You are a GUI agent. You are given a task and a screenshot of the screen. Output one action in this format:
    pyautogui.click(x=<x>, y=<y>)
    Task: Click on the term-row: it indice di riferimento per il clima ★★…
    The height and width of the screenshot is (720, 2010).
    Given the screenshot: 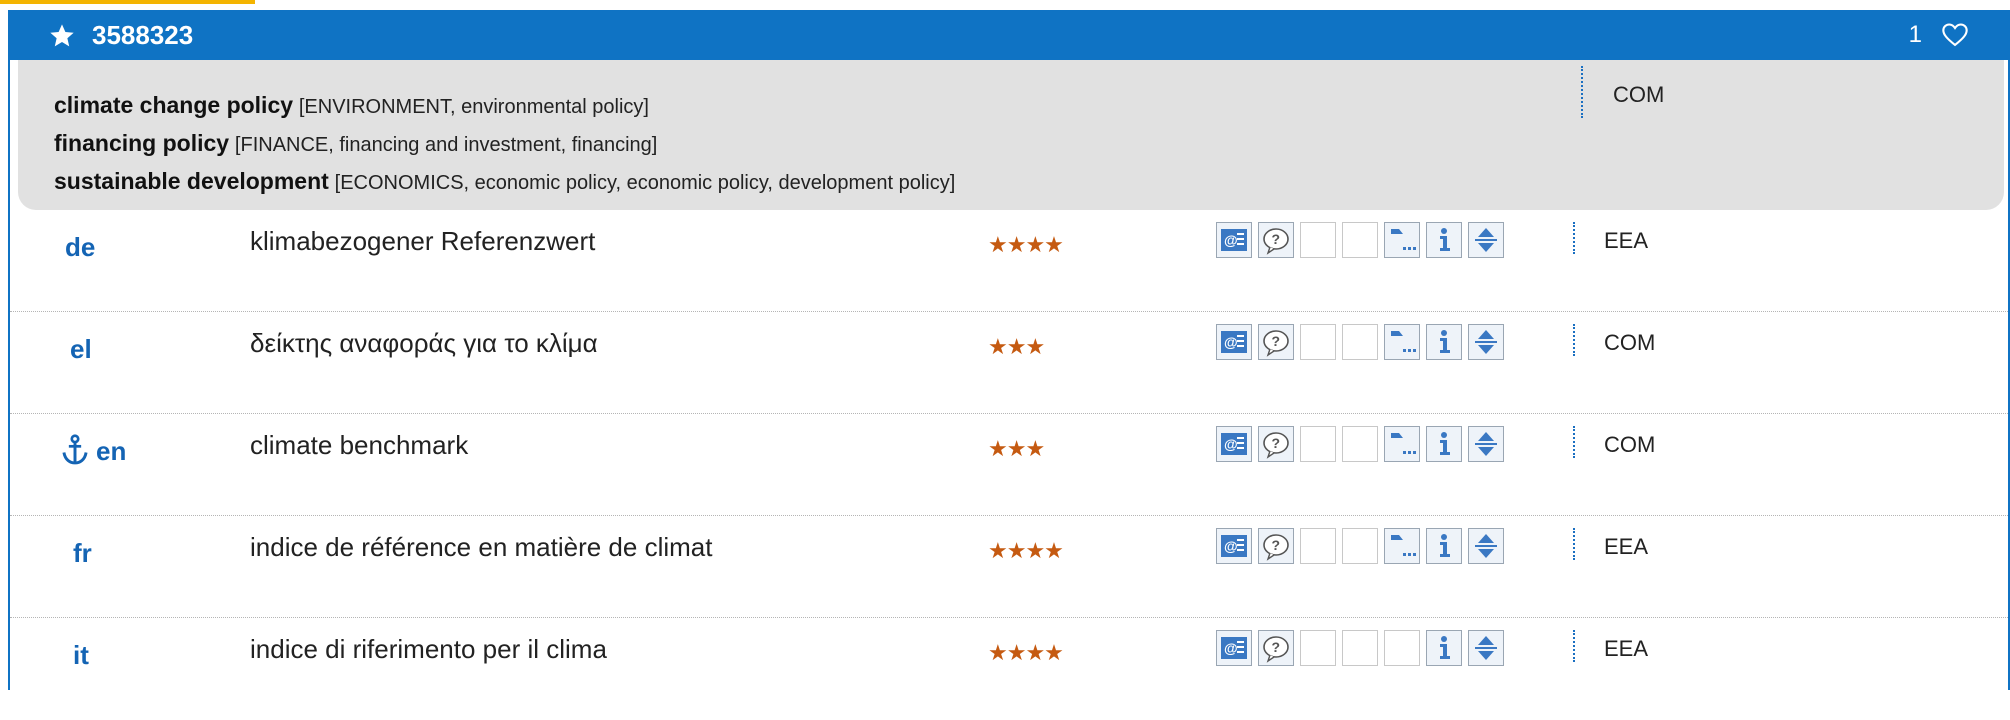 What is the action you would take?
    pyautogui.click(x=1009, y=669)
    